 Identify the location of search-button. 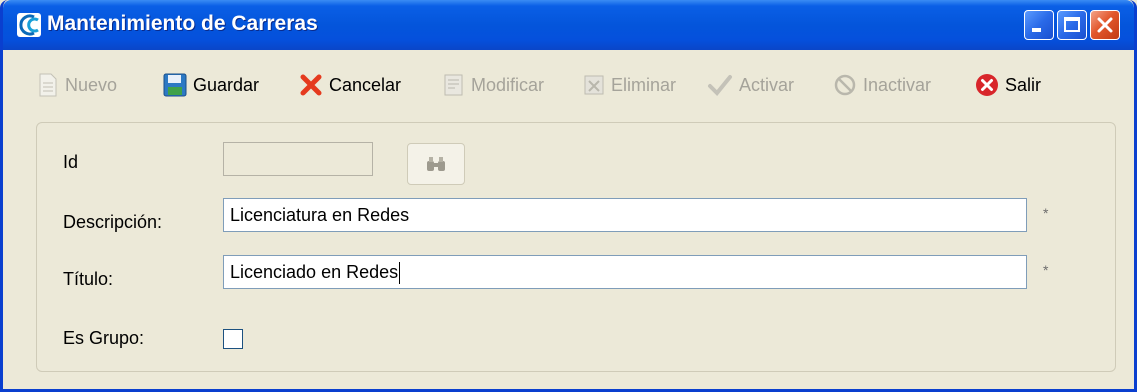
(436, 164).